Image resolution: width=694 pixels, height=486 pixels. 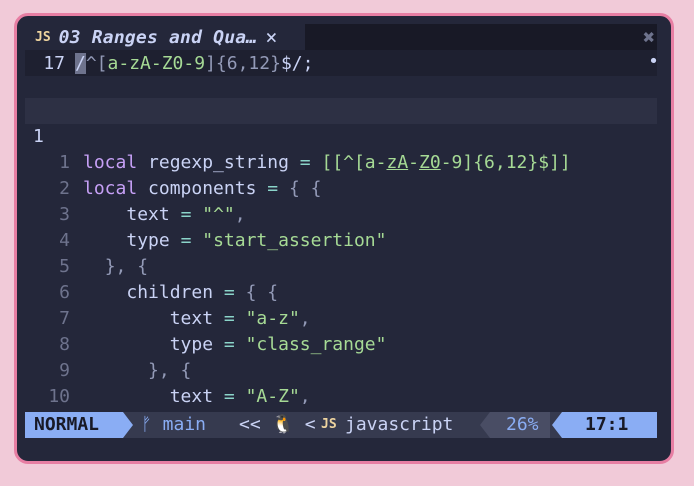 I want to click on mode-separator, so click(x=128, y=425).